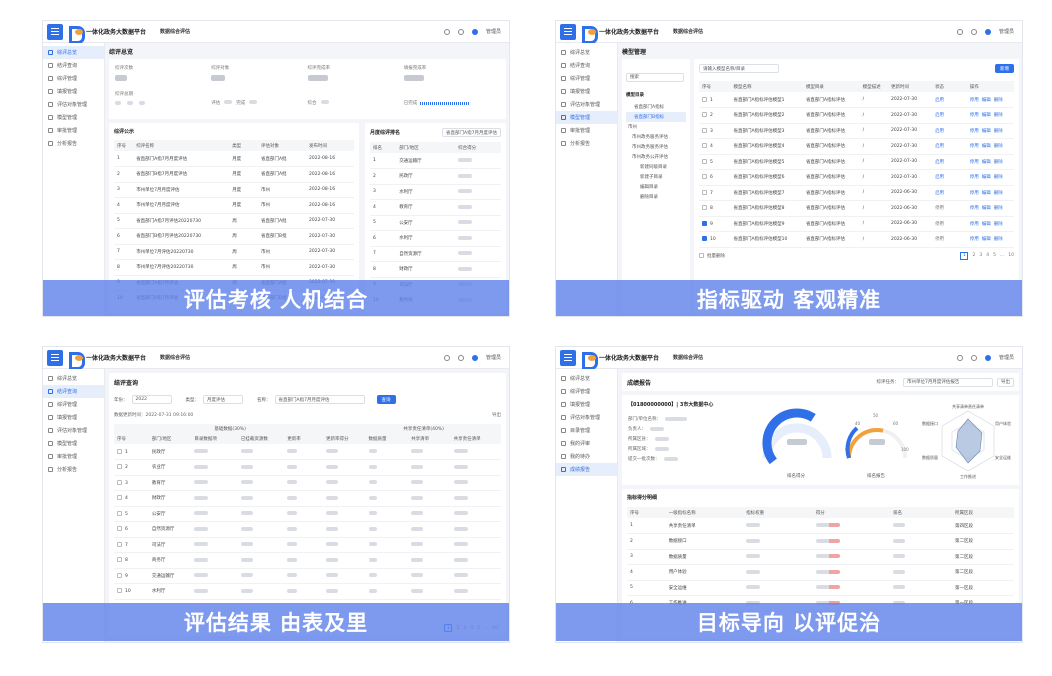 The width and height of the screenshot is (1052, 676). I want to click on batch-delete-button: 批量删除, so click(716, 256).